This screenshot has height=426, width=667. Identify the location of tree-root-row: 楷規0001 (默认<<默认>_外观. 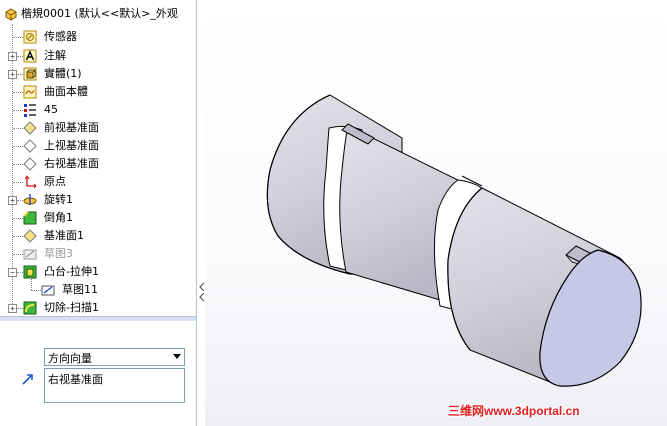
(98, 14).